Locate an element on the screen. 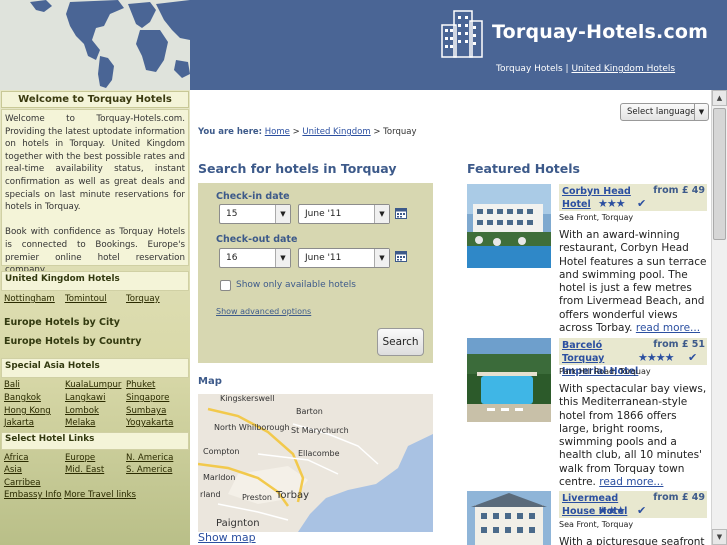  checkin-month-select: June '11 ▼ is located at coordinates (344, 214).